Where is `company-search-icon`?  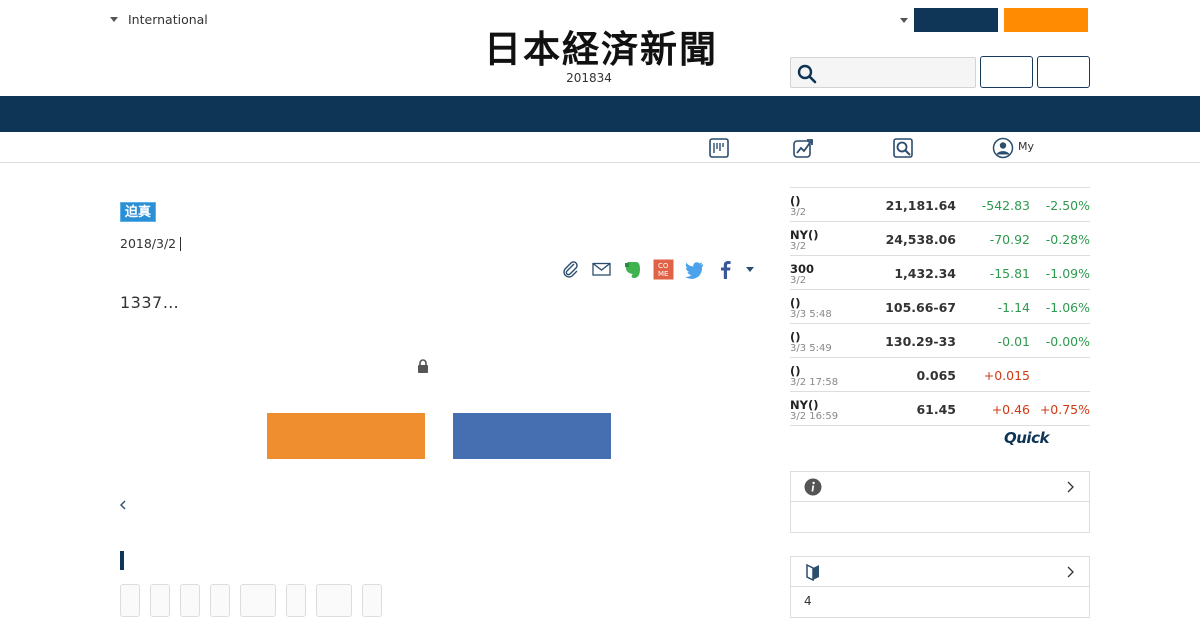 company-search-icon is located at coordinates (903, 148).